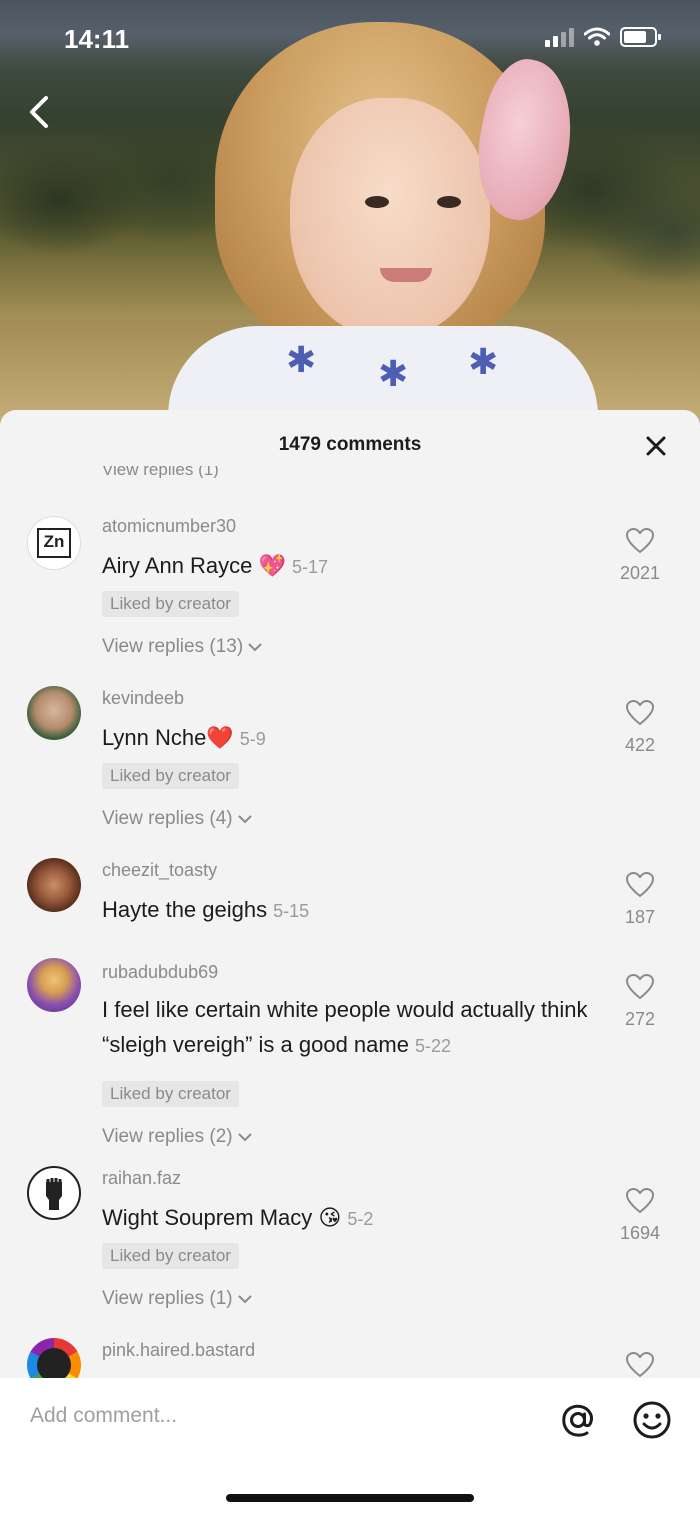  Describe the element at coordinates (215, 565) in the screenshot. I see `comment-text: Airy Ann Rayce 💖 5-17` at that location.